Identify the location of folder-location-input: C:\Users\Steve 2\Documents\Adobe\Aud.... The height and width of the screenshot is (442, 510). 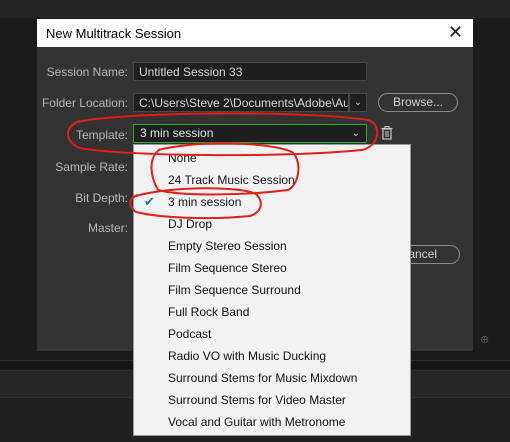
(241, 102).